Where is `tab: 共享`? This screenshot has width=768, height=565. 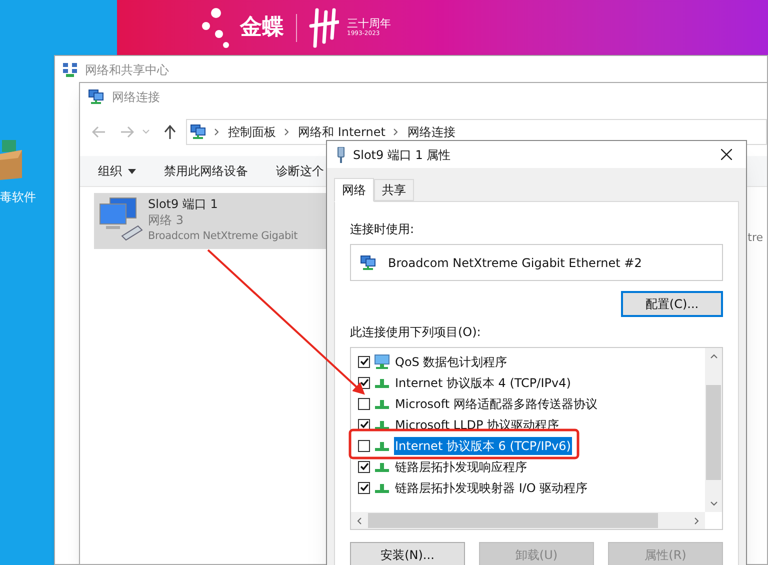
tab: 共享 is located at coordinates (394, 190).